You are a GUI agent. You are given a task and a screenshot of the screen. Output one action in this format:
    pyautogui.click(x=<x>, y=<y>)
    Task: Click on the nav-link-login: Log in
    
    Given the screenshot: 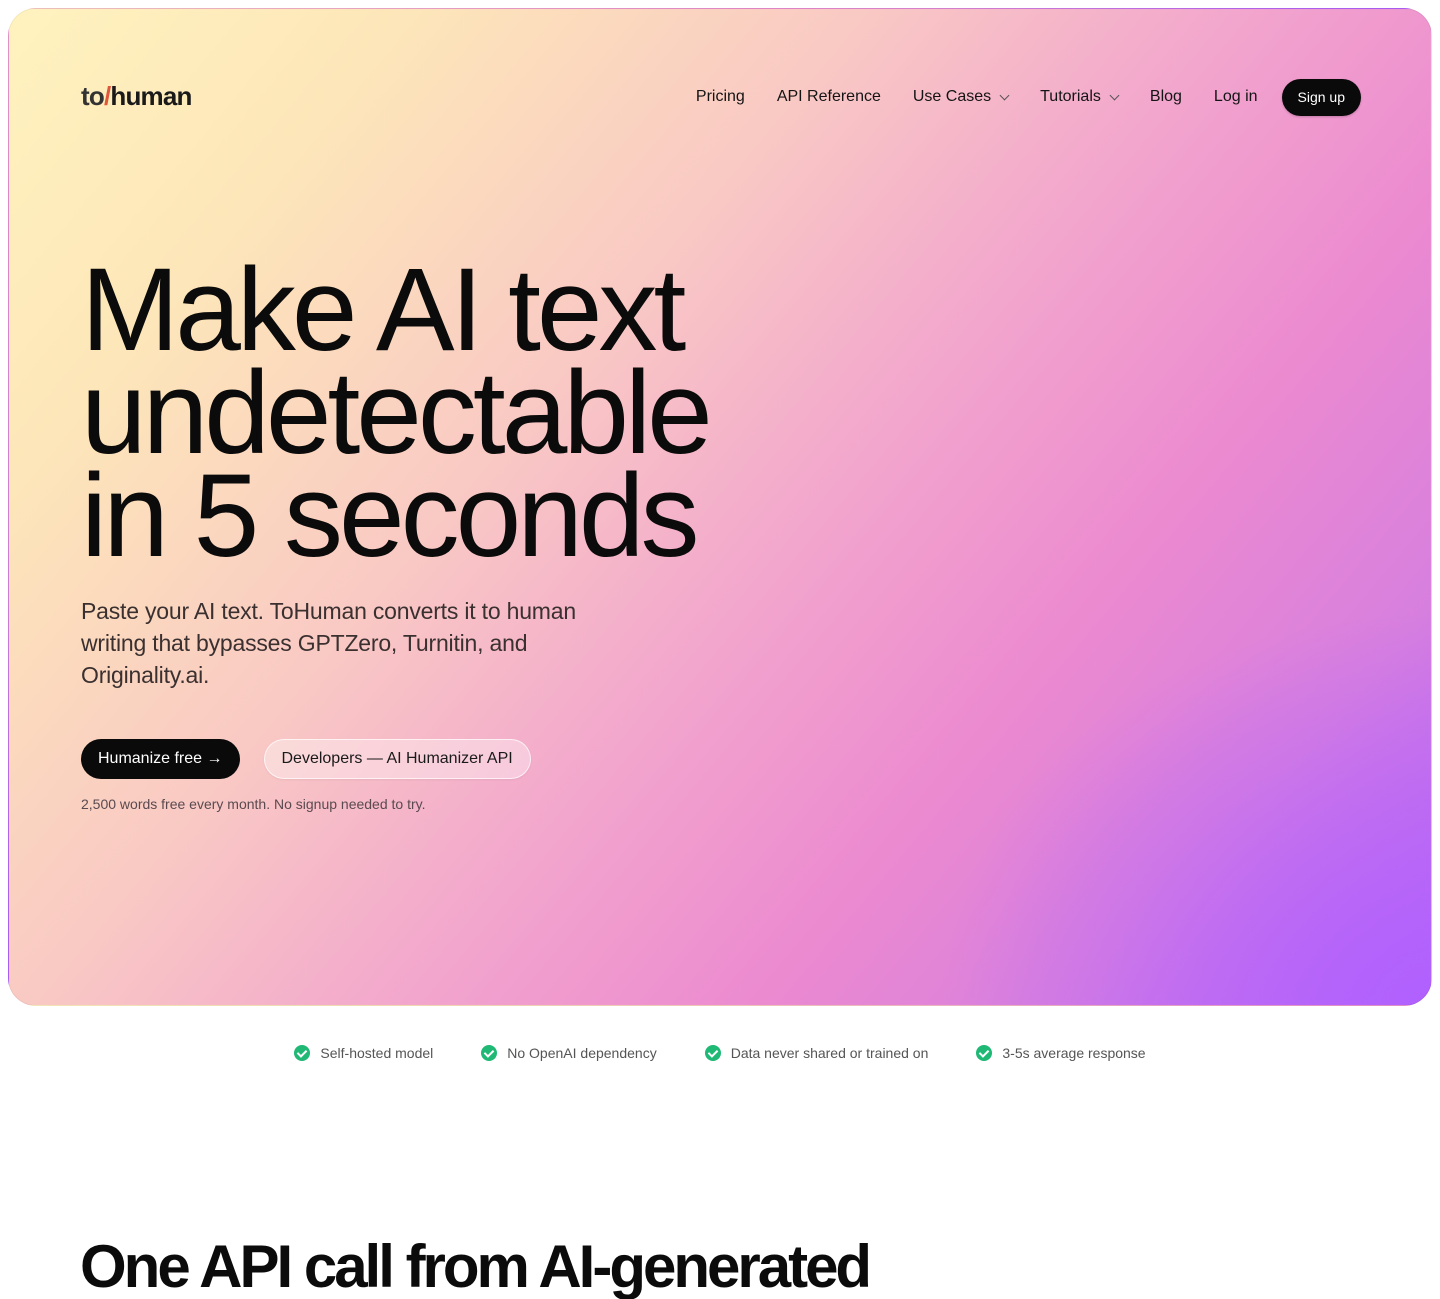 What is the action you would take?
    pyautogui.click(x=1236, y=97)
    